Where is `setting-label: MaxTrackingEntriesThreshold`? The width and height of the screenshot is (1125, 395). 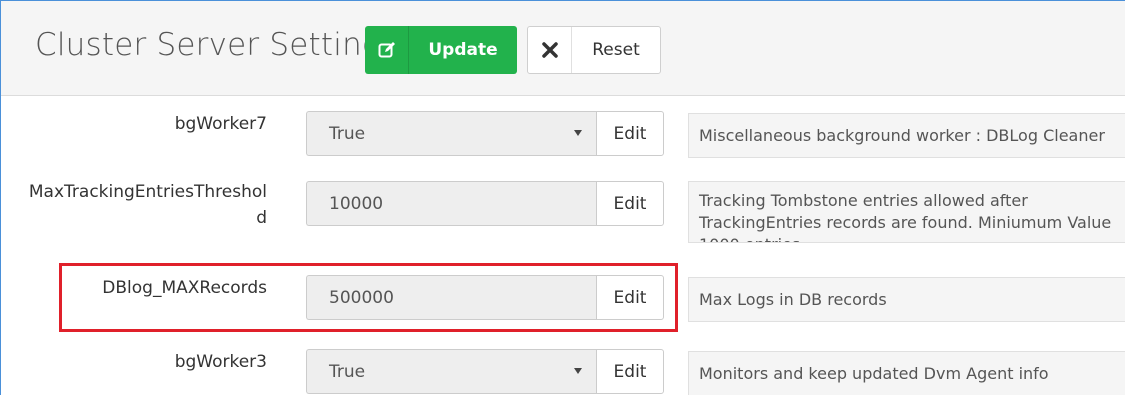 setting-label: MaxTrackingEntriesThreshold is located at coordinates (147, 205).